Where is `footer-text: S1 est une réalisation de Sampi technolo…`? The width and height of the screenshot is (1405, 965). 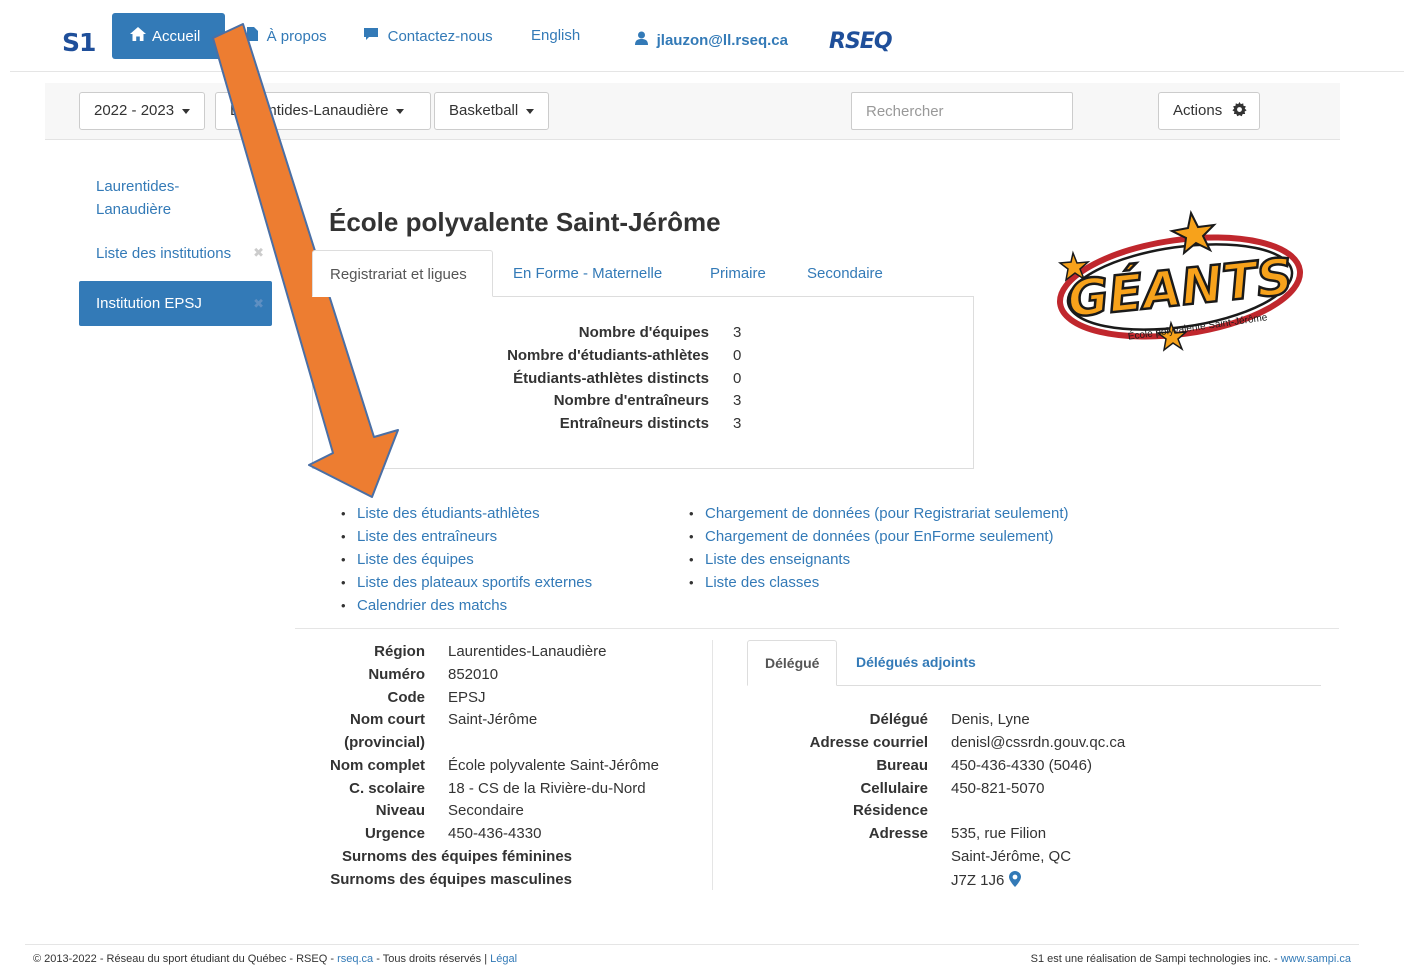 footer-text: S1 est une réalisation de Sampi technolo… is located at coordinates (1155, 959).